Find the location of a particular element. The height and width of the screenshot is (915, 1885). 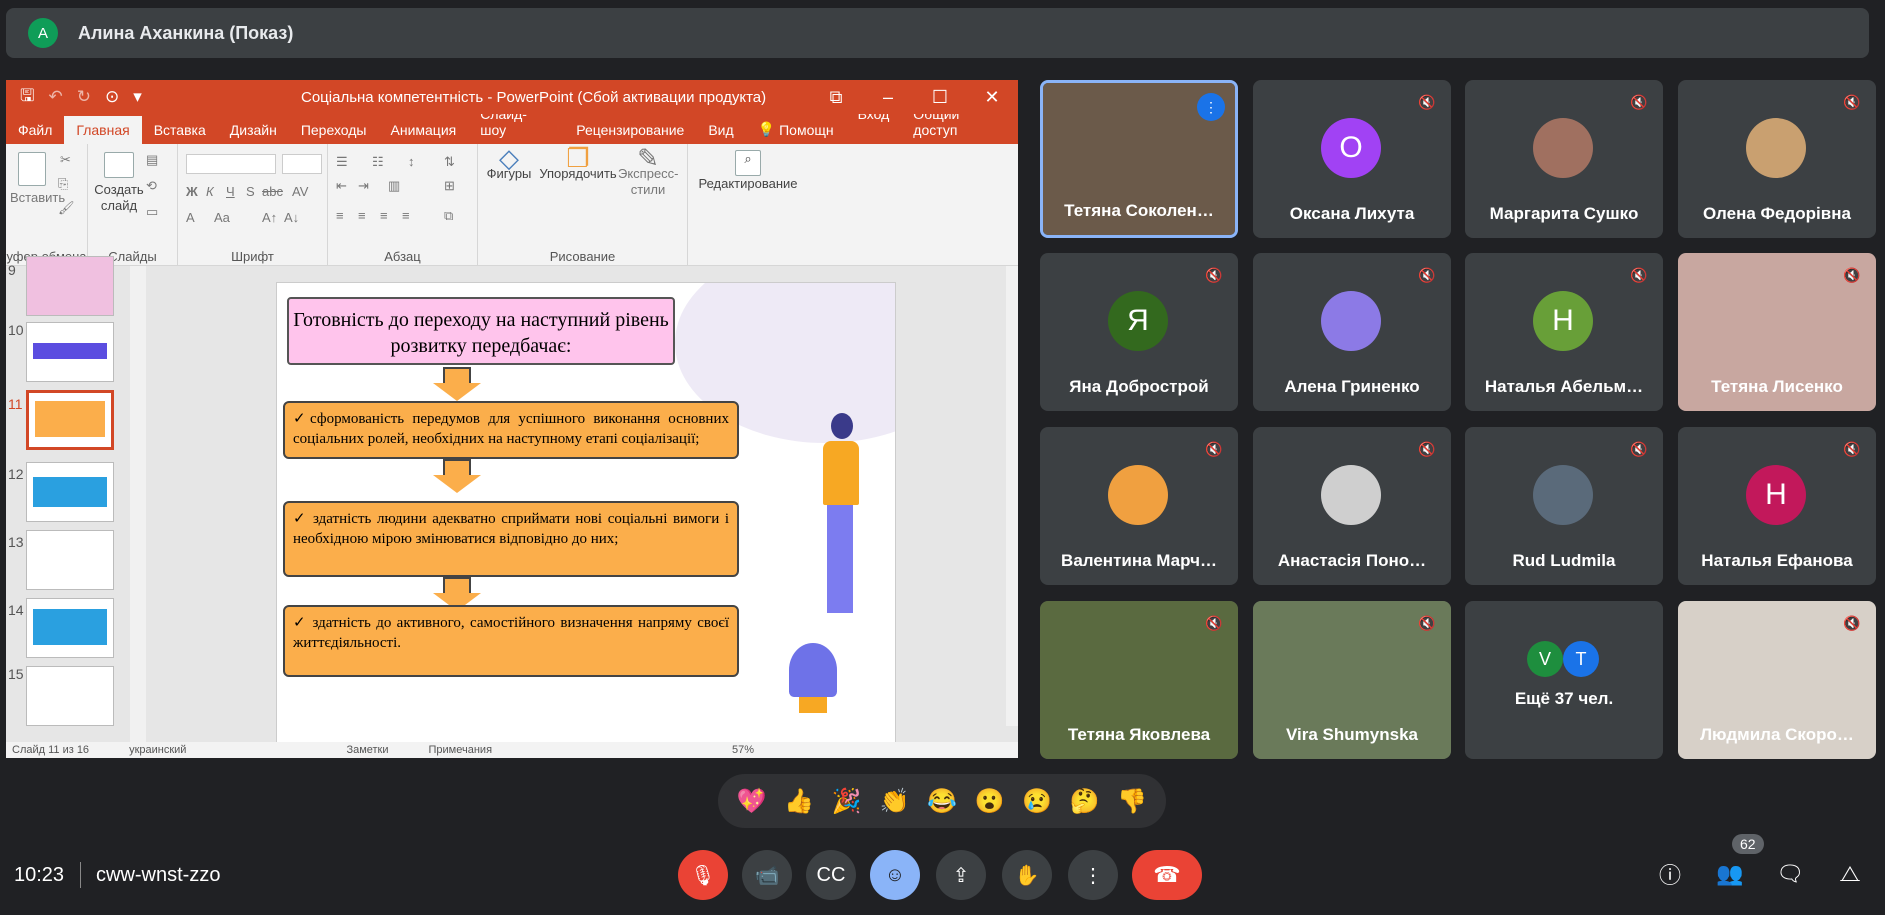

customize-icon: ▾ is located at coordinates (137, 97).